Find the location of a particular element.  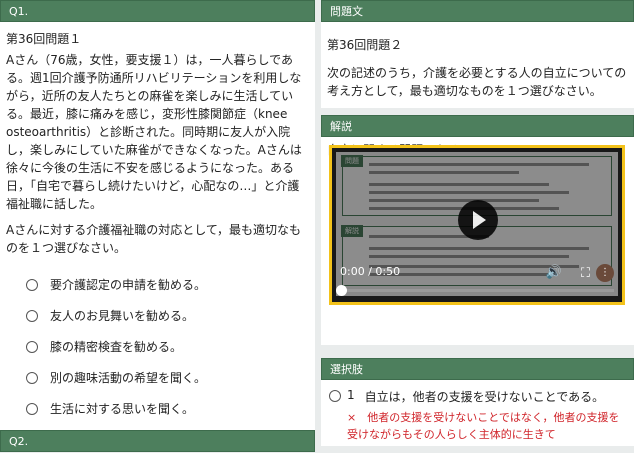

option-3: 膝の精密検査を勧める。 is located at coordinates (170, 346).